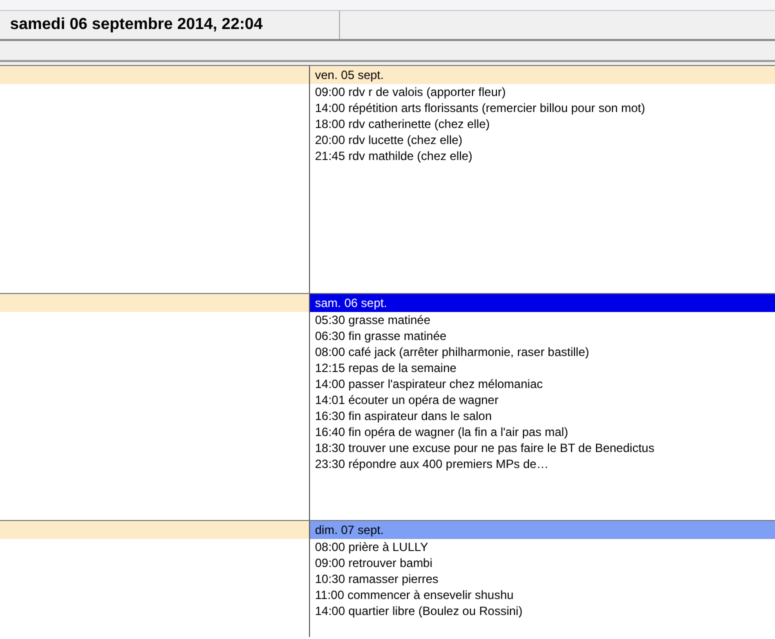 The height and width of the screenshot is (639, 775). Describe the element at coordinates (482, 448) in the screenshot. I see `event-entry: 18:30 trouver une excuse pour ne pas faire le BT de Benedictus` at that location.